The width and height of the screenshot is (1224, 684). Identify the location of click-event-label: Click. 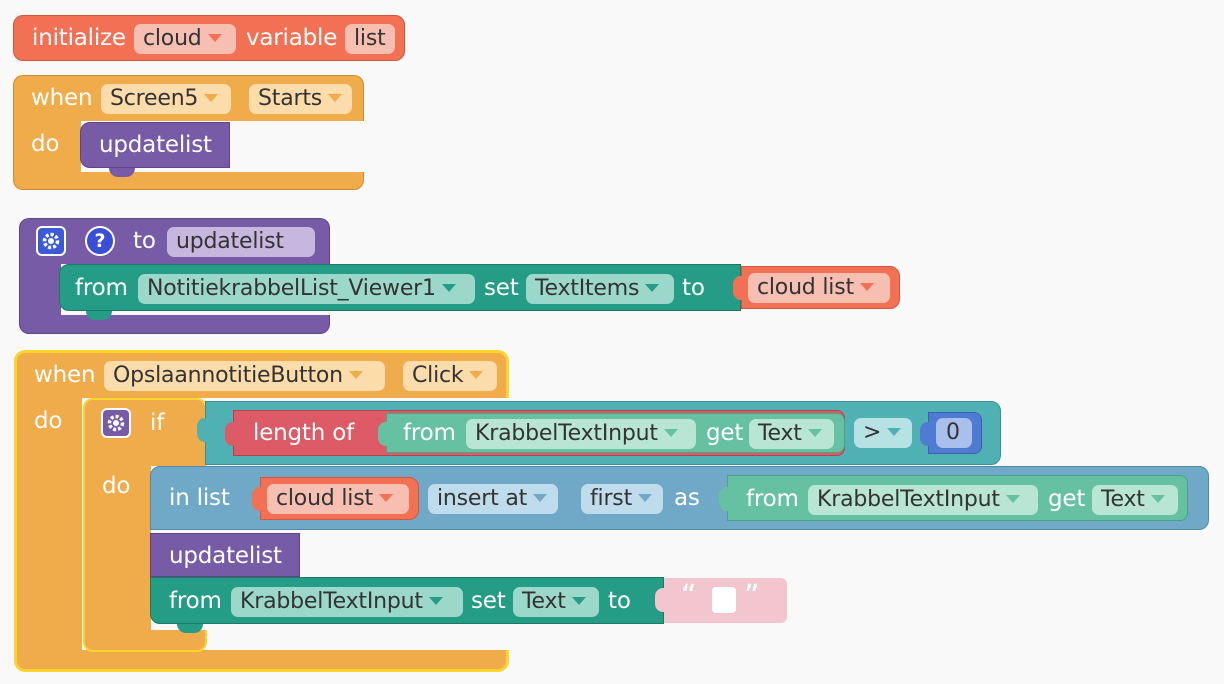
(438, 375).